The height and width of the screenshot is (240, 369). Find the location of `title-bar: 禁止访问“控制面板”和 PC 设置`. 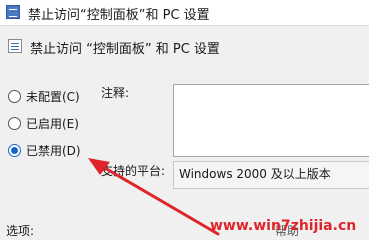

title-bar: 禁止访问“控制面板”和 PC 设置 is located at coordinates (184, 13).